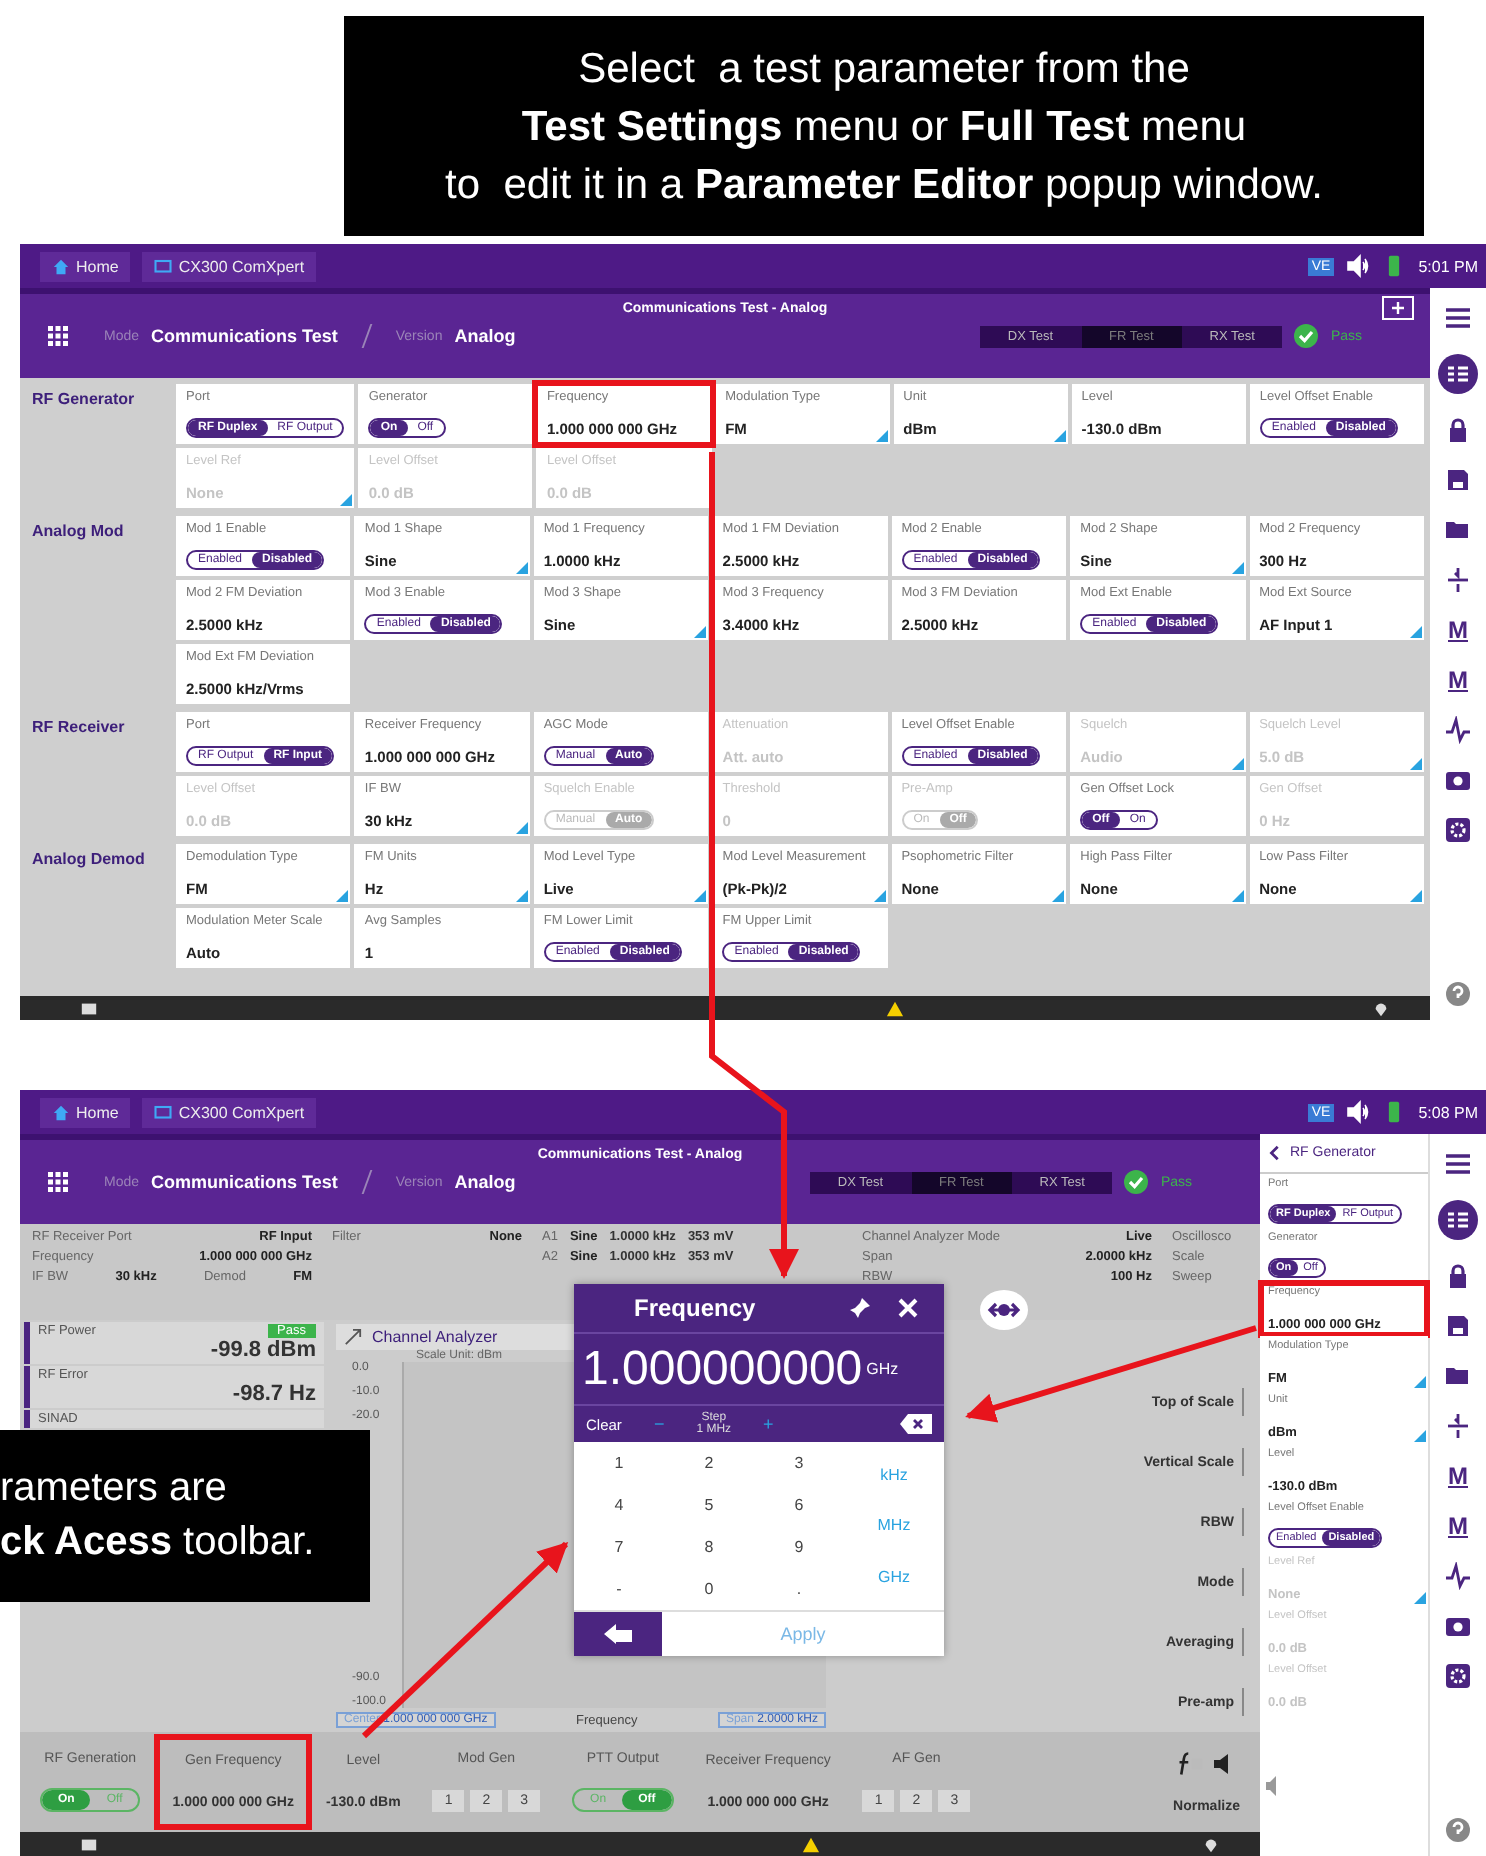 The height and width of the screenshot is (1856, 1486). I want to click on keypad-key: 2, so click(709, 1463).